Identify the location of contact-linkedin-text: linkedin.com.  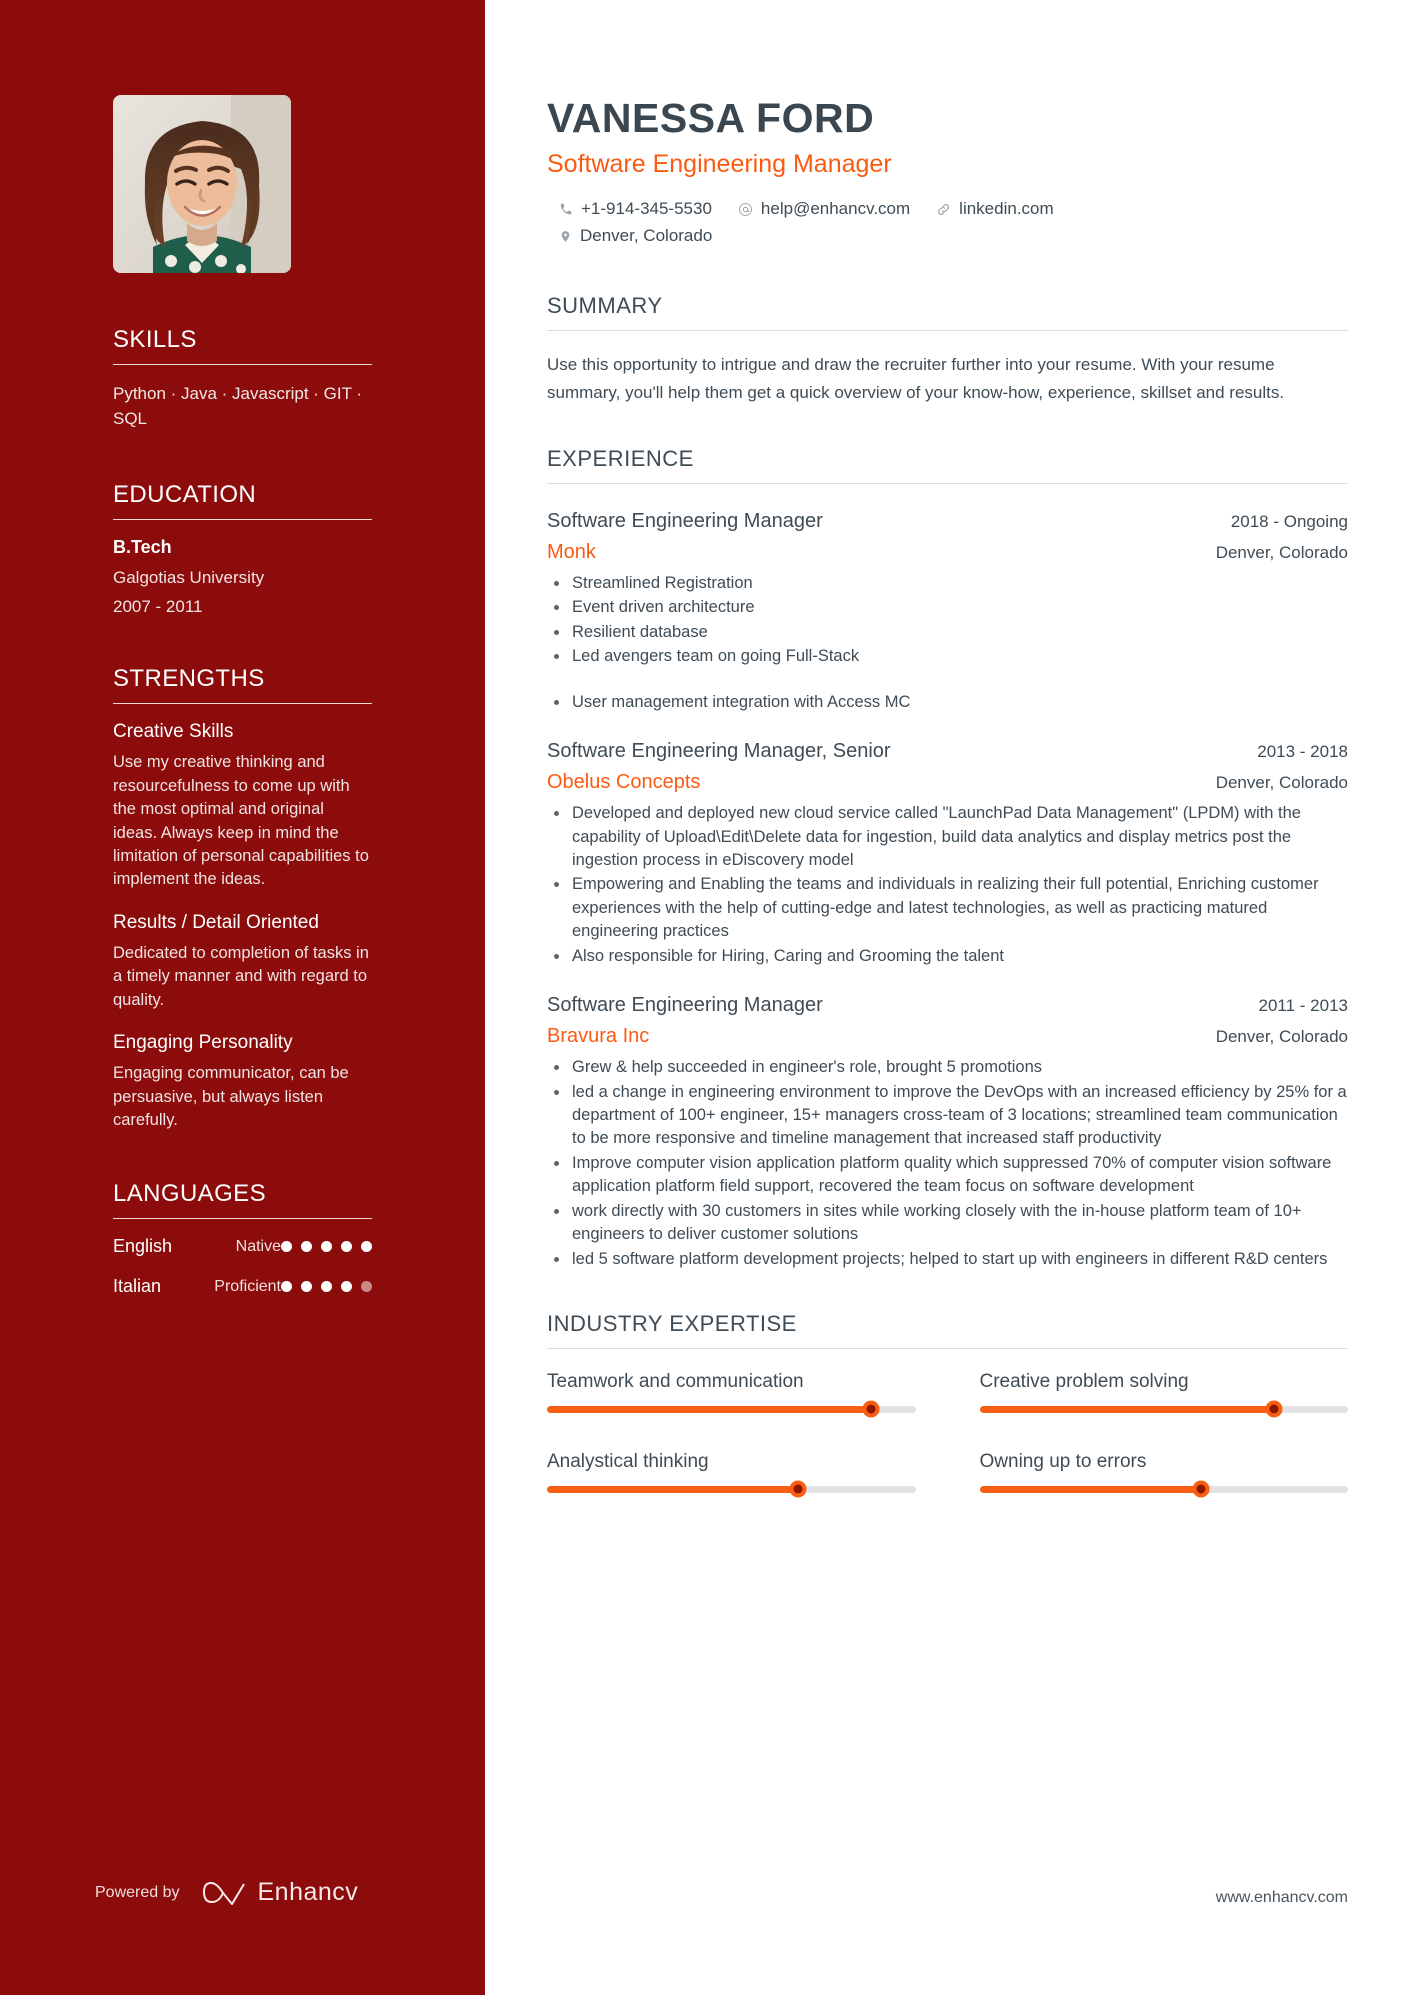
(1006, 208).